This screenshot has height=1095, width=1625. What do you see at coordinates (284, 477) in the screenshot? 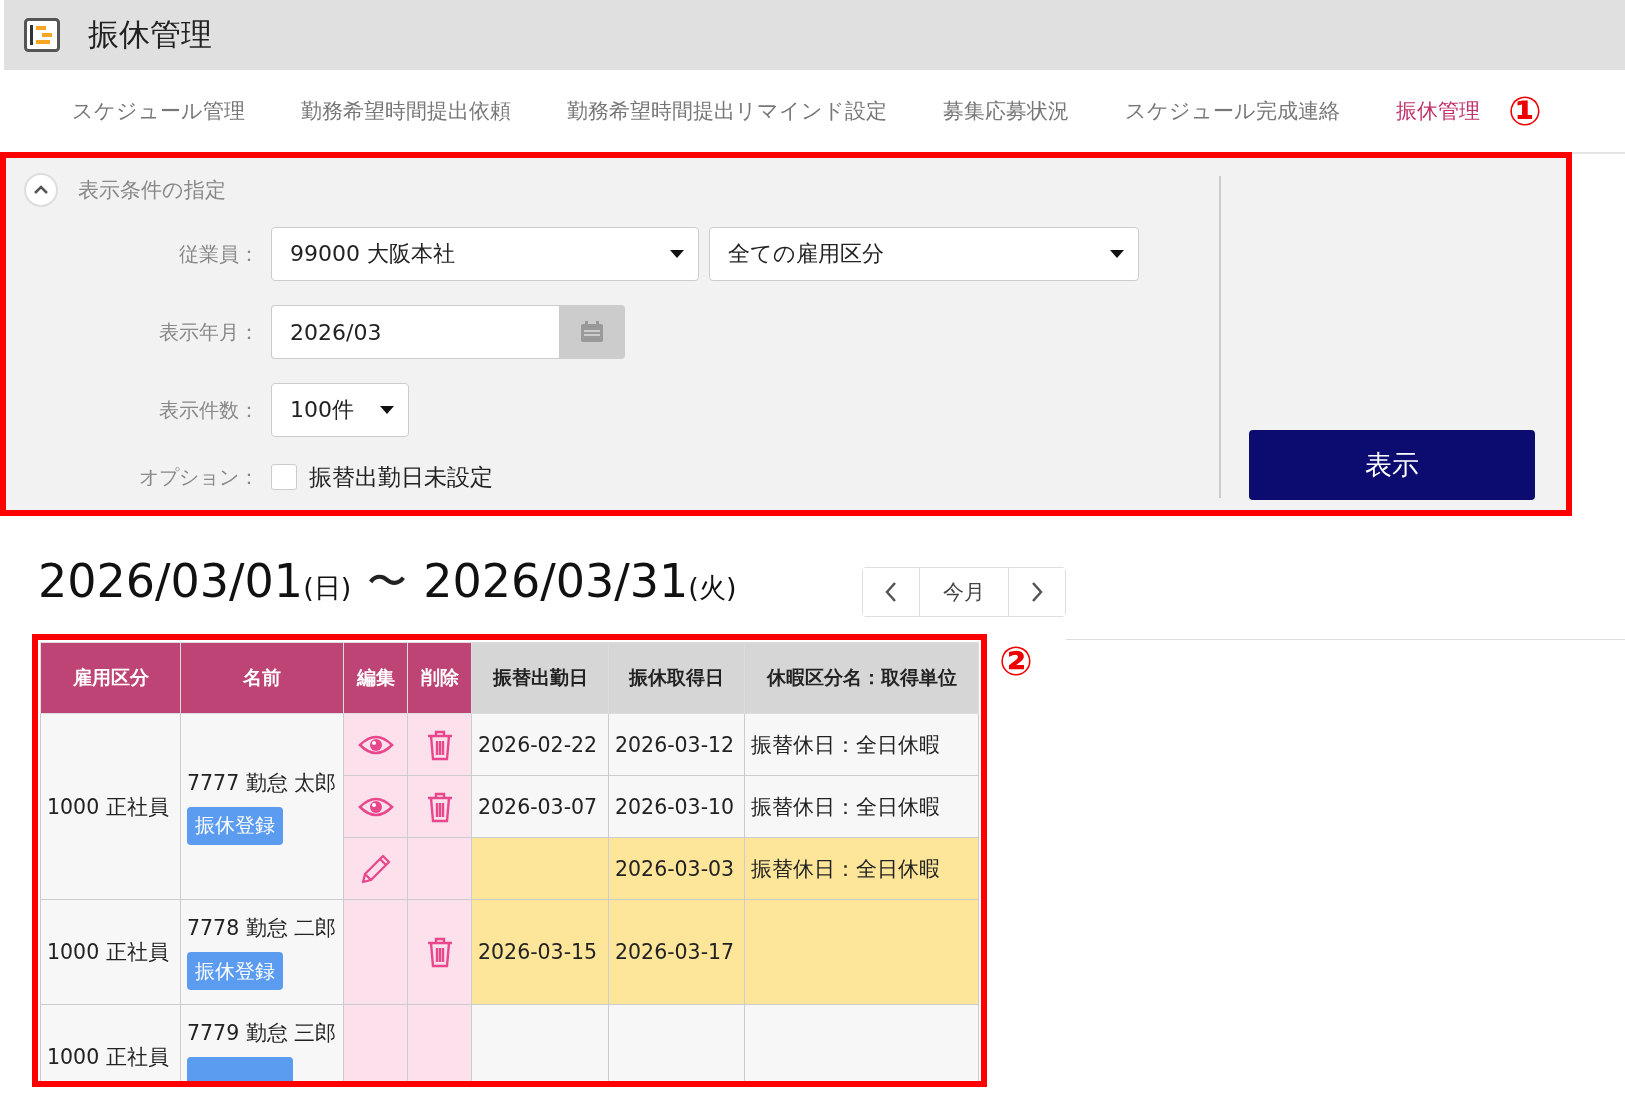
I see `option-checkbox` at bounding box center [284, 477].